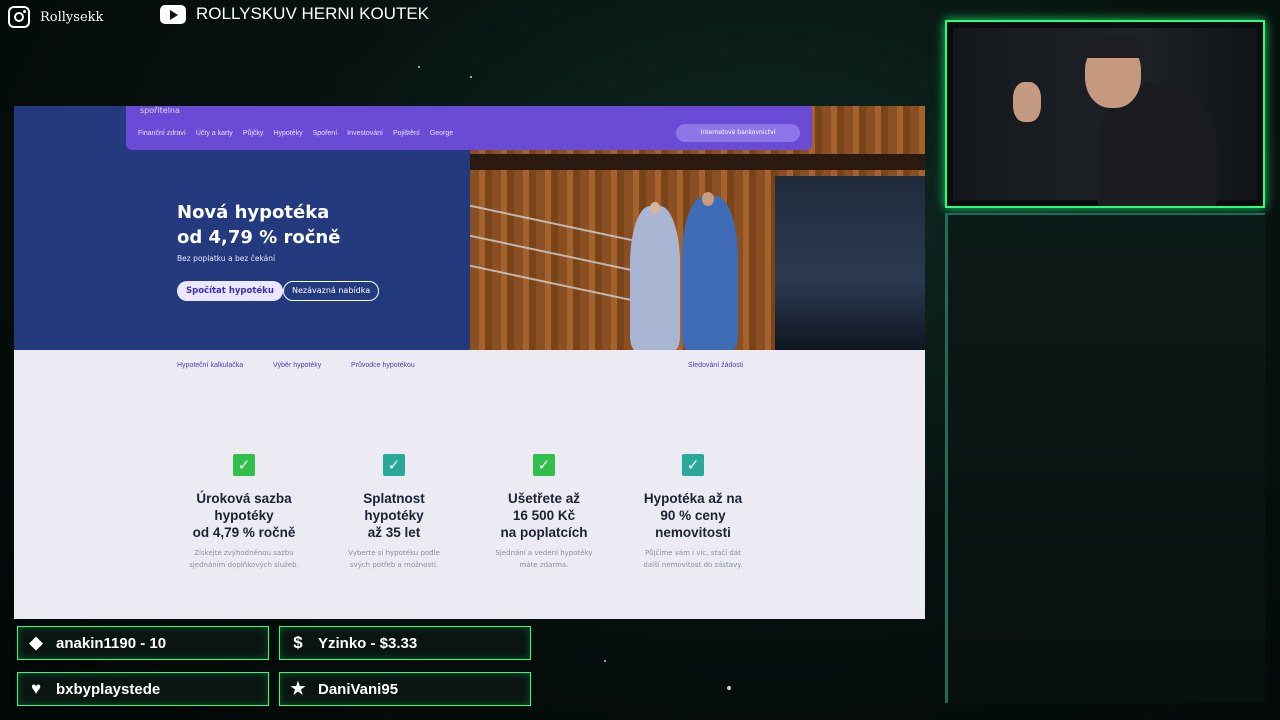  Describe the element at coordinates (210, 365) in the screenshot. I see `subnav-calculator-link: Hypoteční kalkulačka` at that location.